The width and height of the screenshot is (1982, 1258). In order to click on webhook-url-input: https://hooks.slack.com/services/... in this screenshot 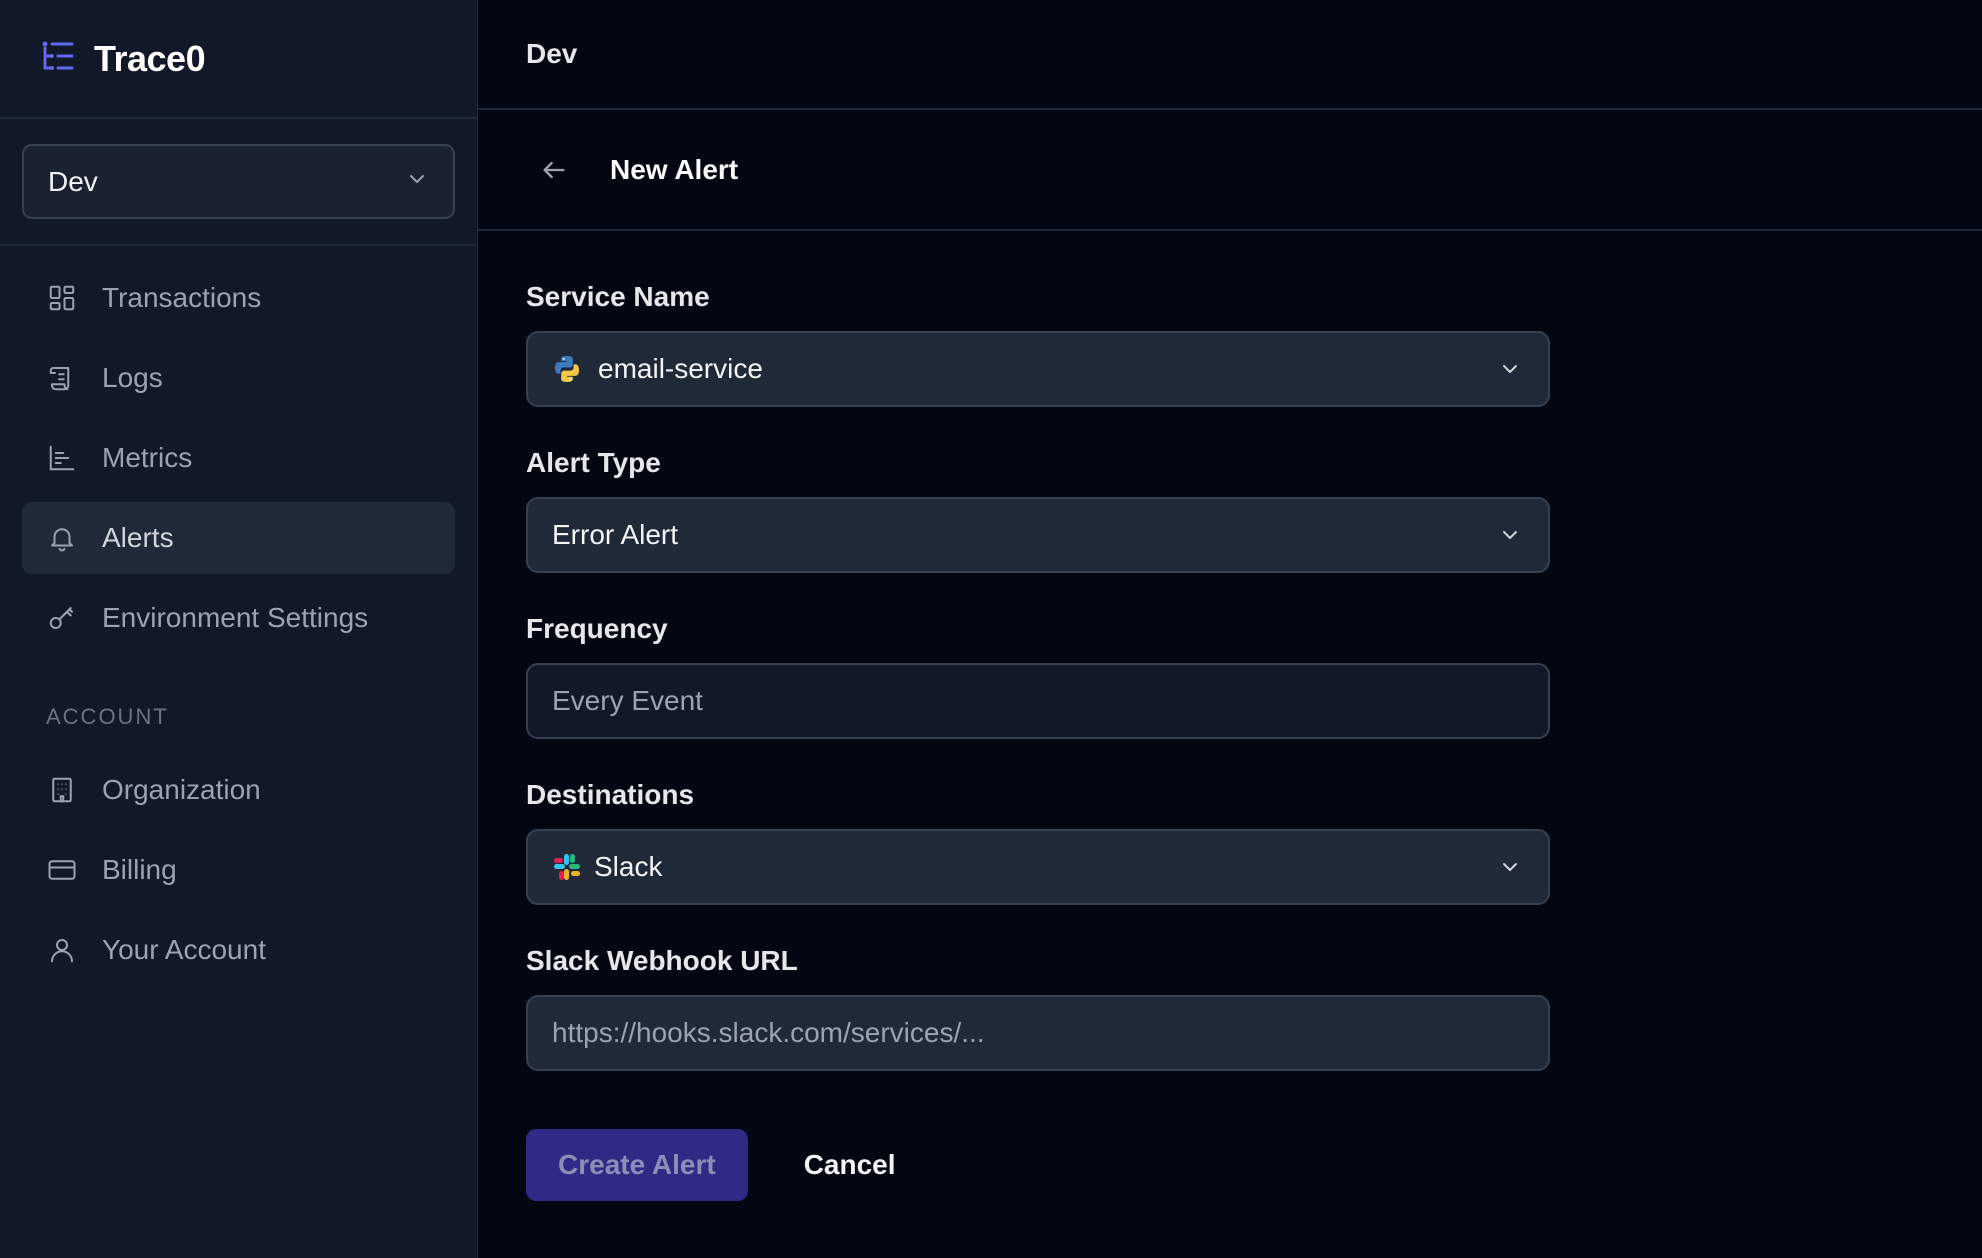, I will do `click(1038, 1033)`.